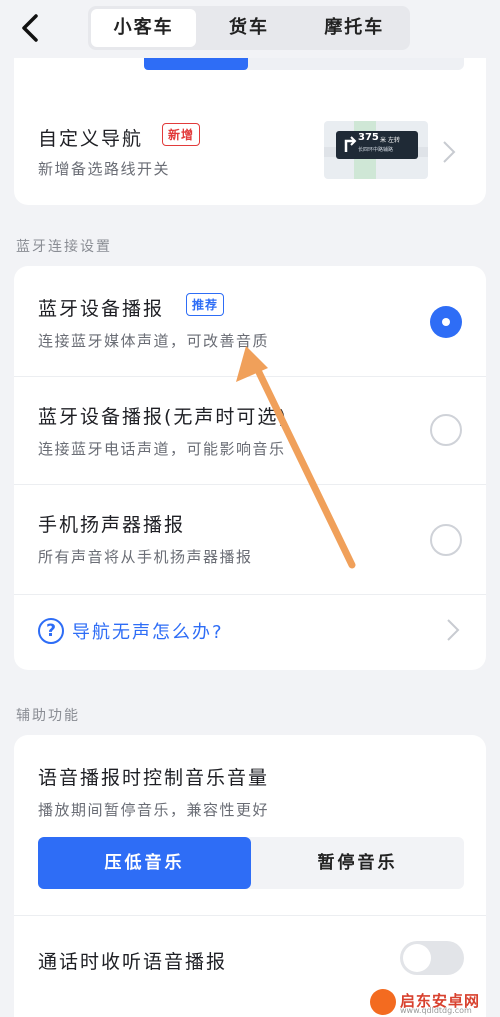 The height and width of the screenshot is (1017, 500). What do you see at coordinates (101, 309) in the screenshot?
I see `bluetooth-media-title: 蓝牙设备播报` at bounding box center [101, 309].